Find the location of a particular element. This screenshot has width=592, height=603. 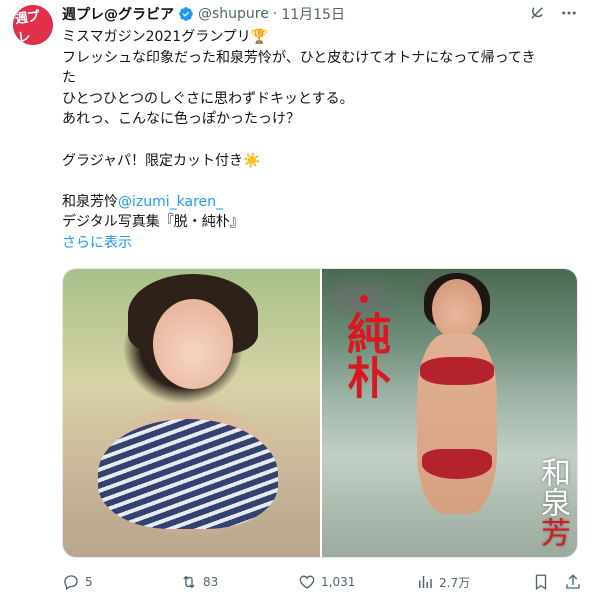

tweet-line: フレッシュな印象だった和泉芳怜が、ひと皮むけてオトナになって帰ってき is located at coordinates (299, 57).